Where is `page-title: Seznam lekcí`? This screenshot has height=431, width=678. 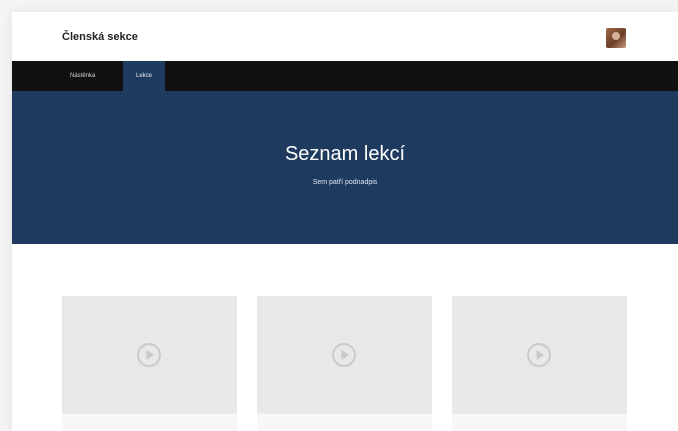 page-title: Seznam lekcí is located at coordinates (345, 154).